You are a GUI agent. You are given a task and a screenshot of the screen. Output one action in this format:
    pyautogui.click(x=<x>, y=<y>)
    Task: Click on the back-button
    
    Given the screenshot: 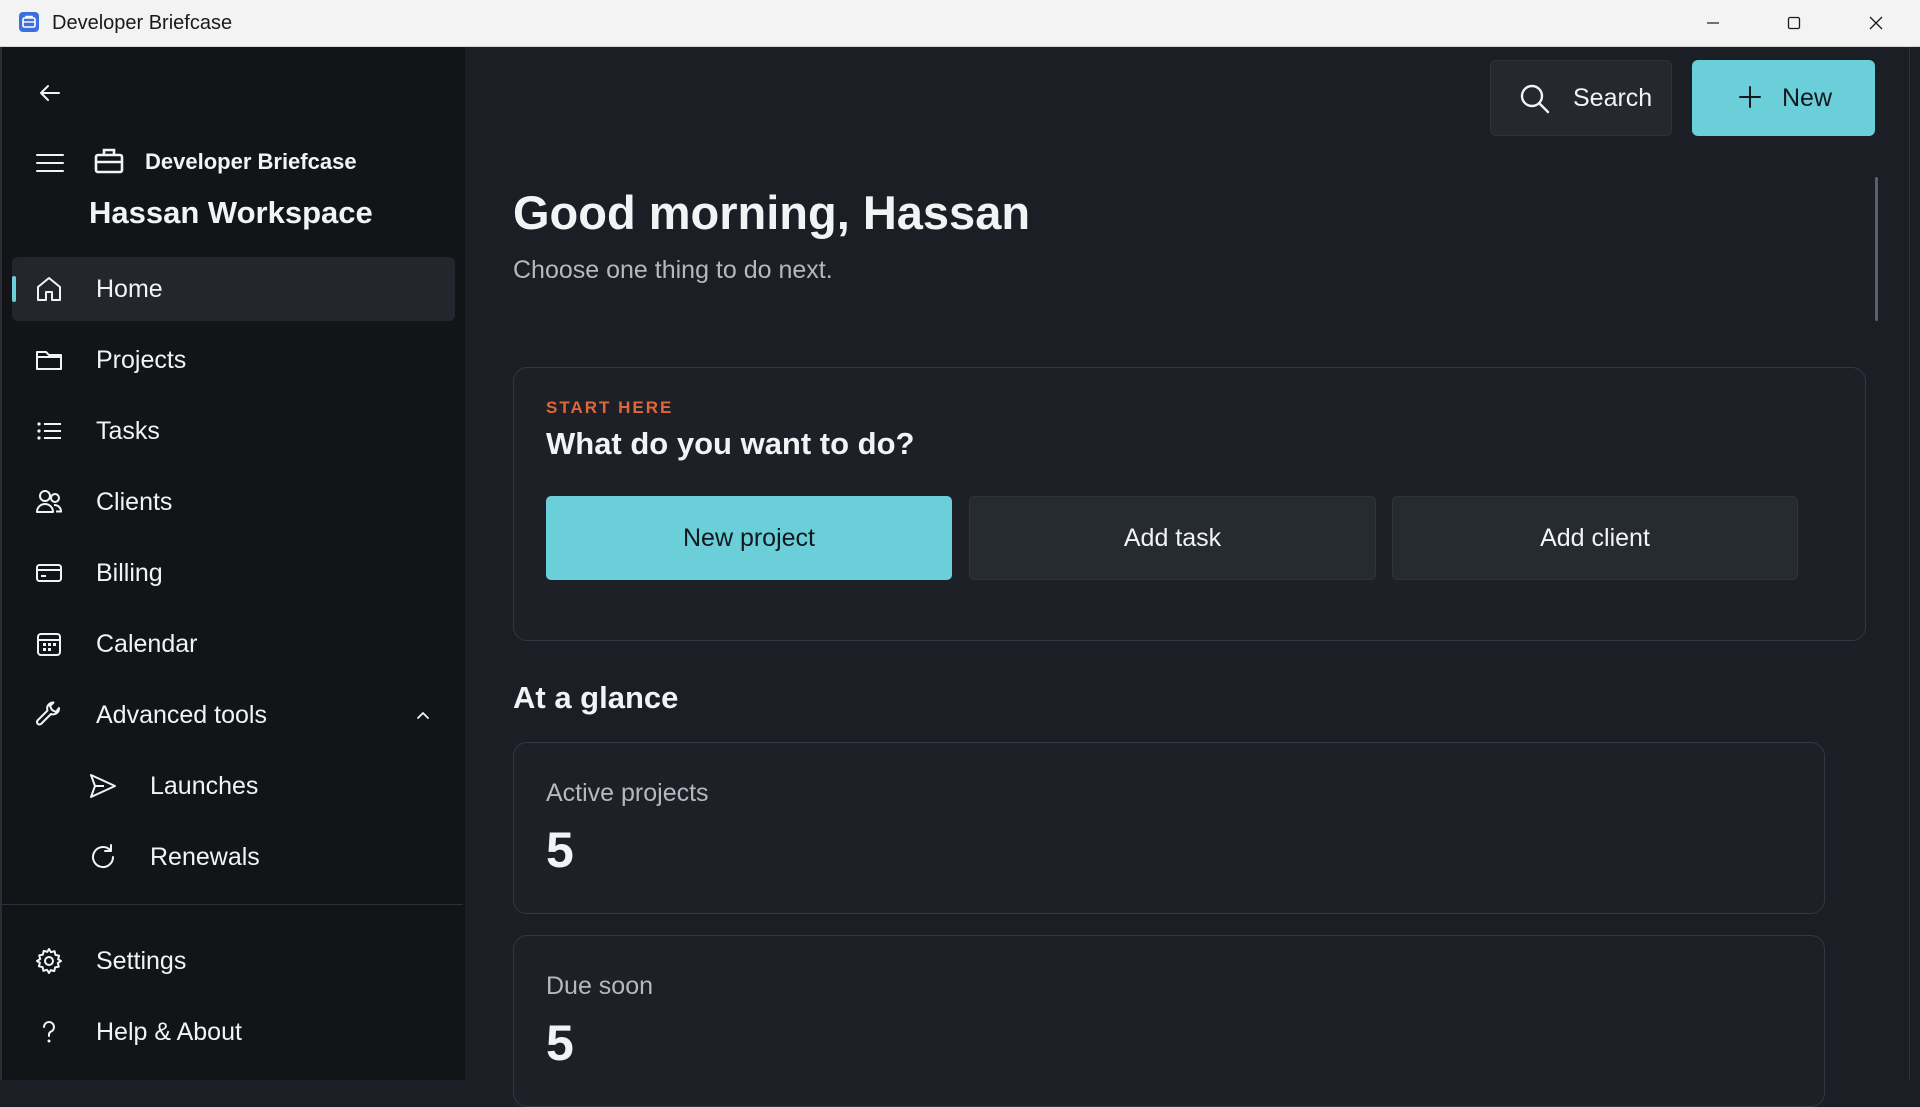 What is the action you would take?
    pyautogui.click(x=50, y=93)
    